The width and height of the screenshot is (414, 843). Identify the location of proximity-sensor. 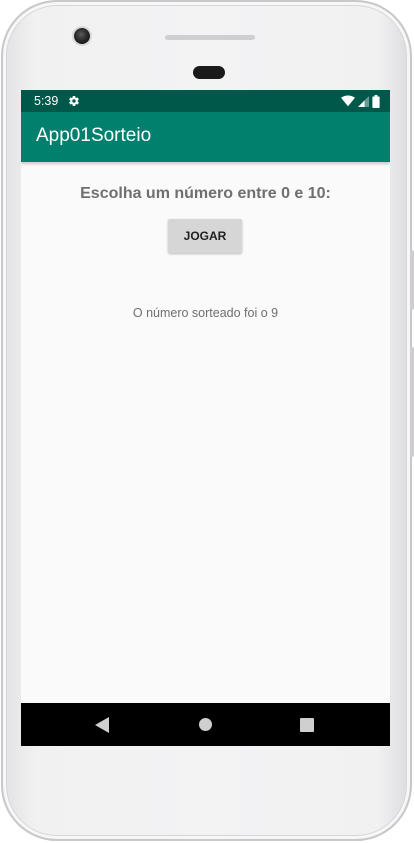
(209, 72).